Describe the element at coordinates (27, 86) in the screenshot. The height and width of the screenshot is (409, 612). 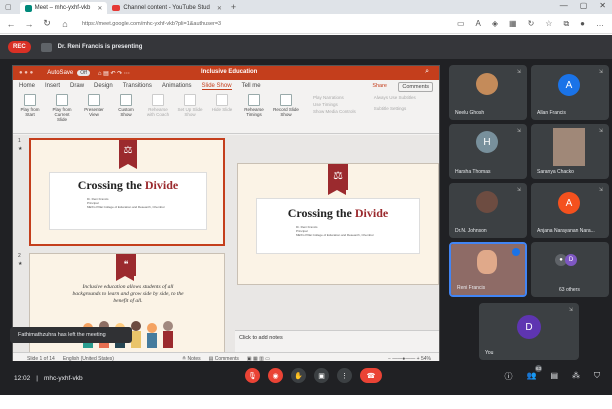
I see `menu-home: Home` at that location.